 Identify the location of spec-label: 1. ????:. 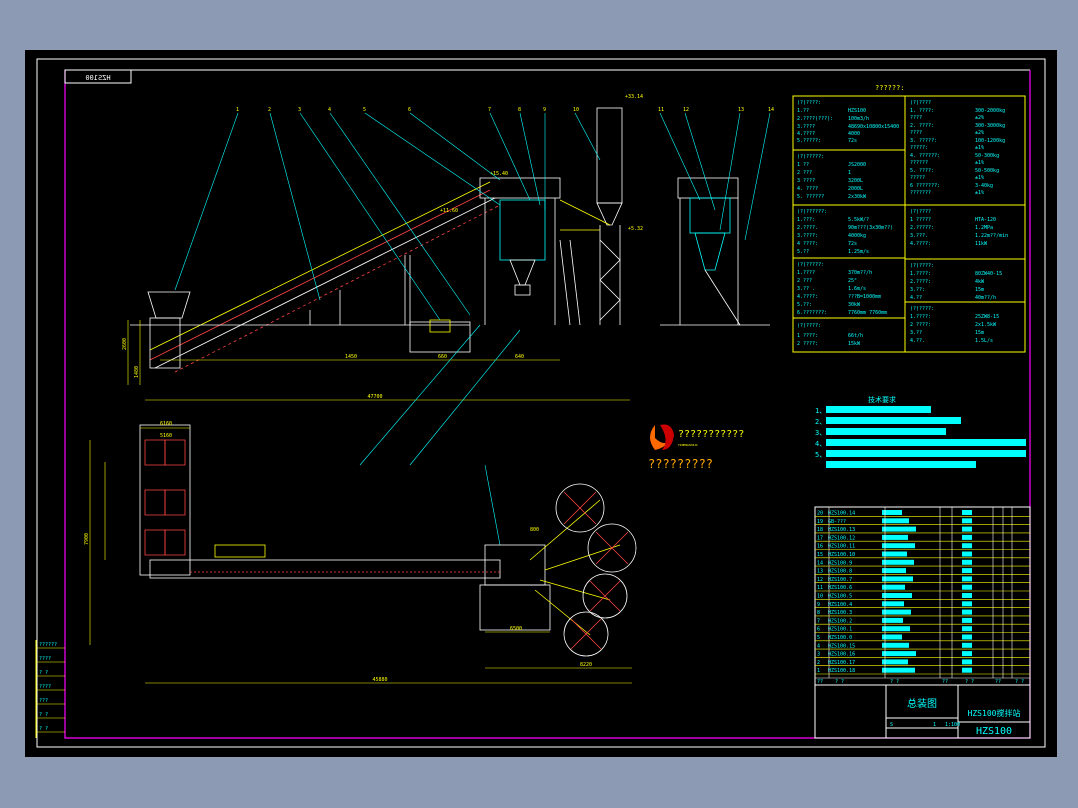
(922, 111).